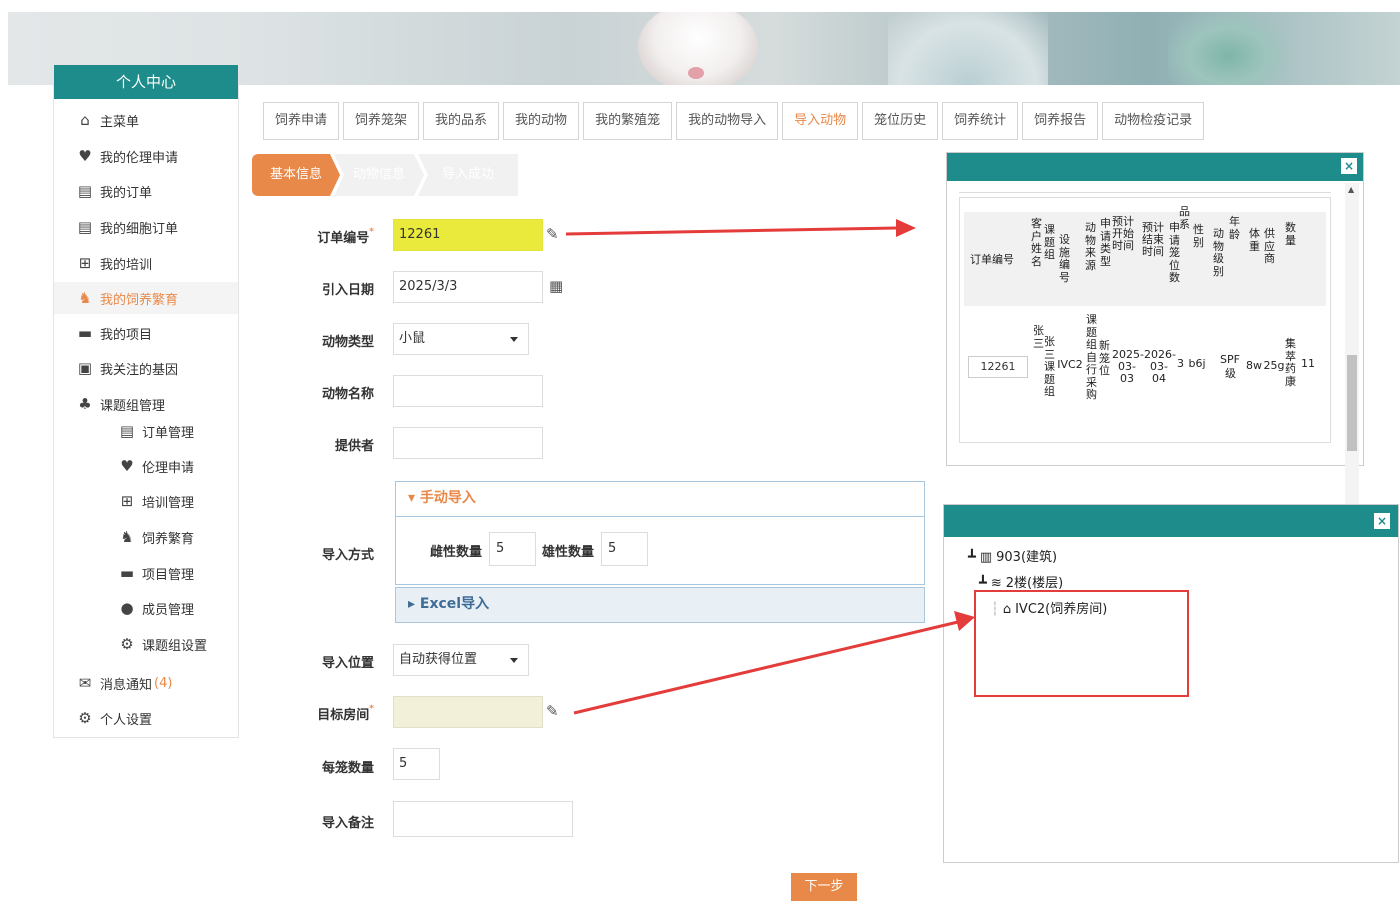  Describe the element at coordinates (461, 121) in the screenshot. I see `tab-2: 我的品系` at that location.